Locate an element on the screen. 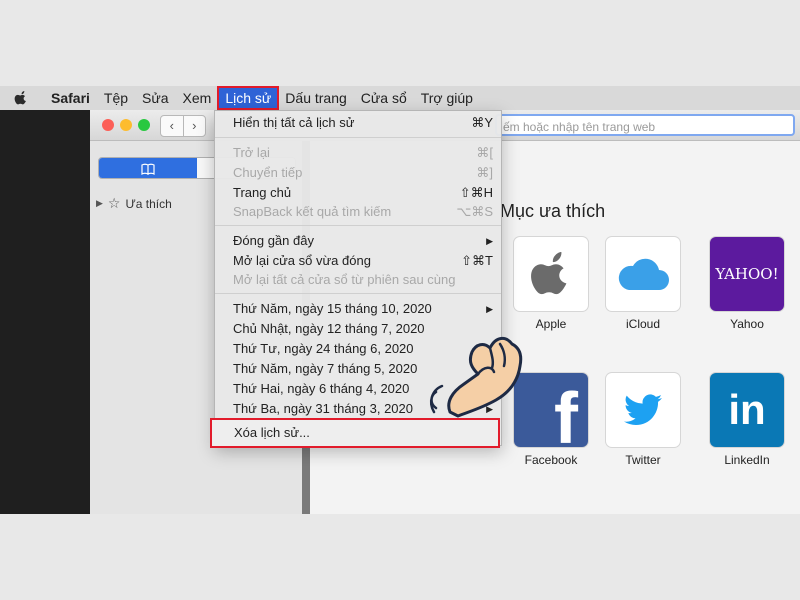  menu-safari: Safari is located at coordinates (70, 98).